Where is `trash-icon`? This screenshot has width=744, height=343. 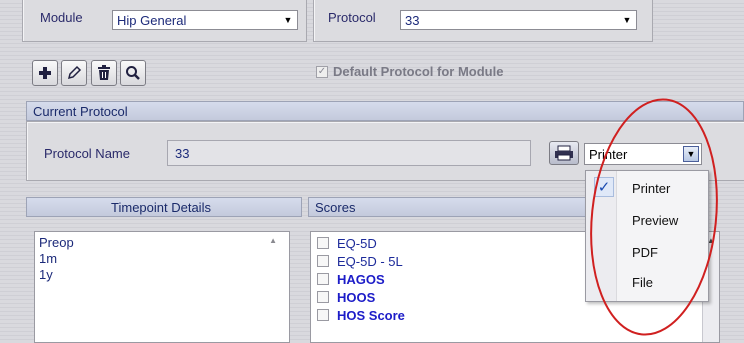 trash-icon is located at coordinates (104, 72).